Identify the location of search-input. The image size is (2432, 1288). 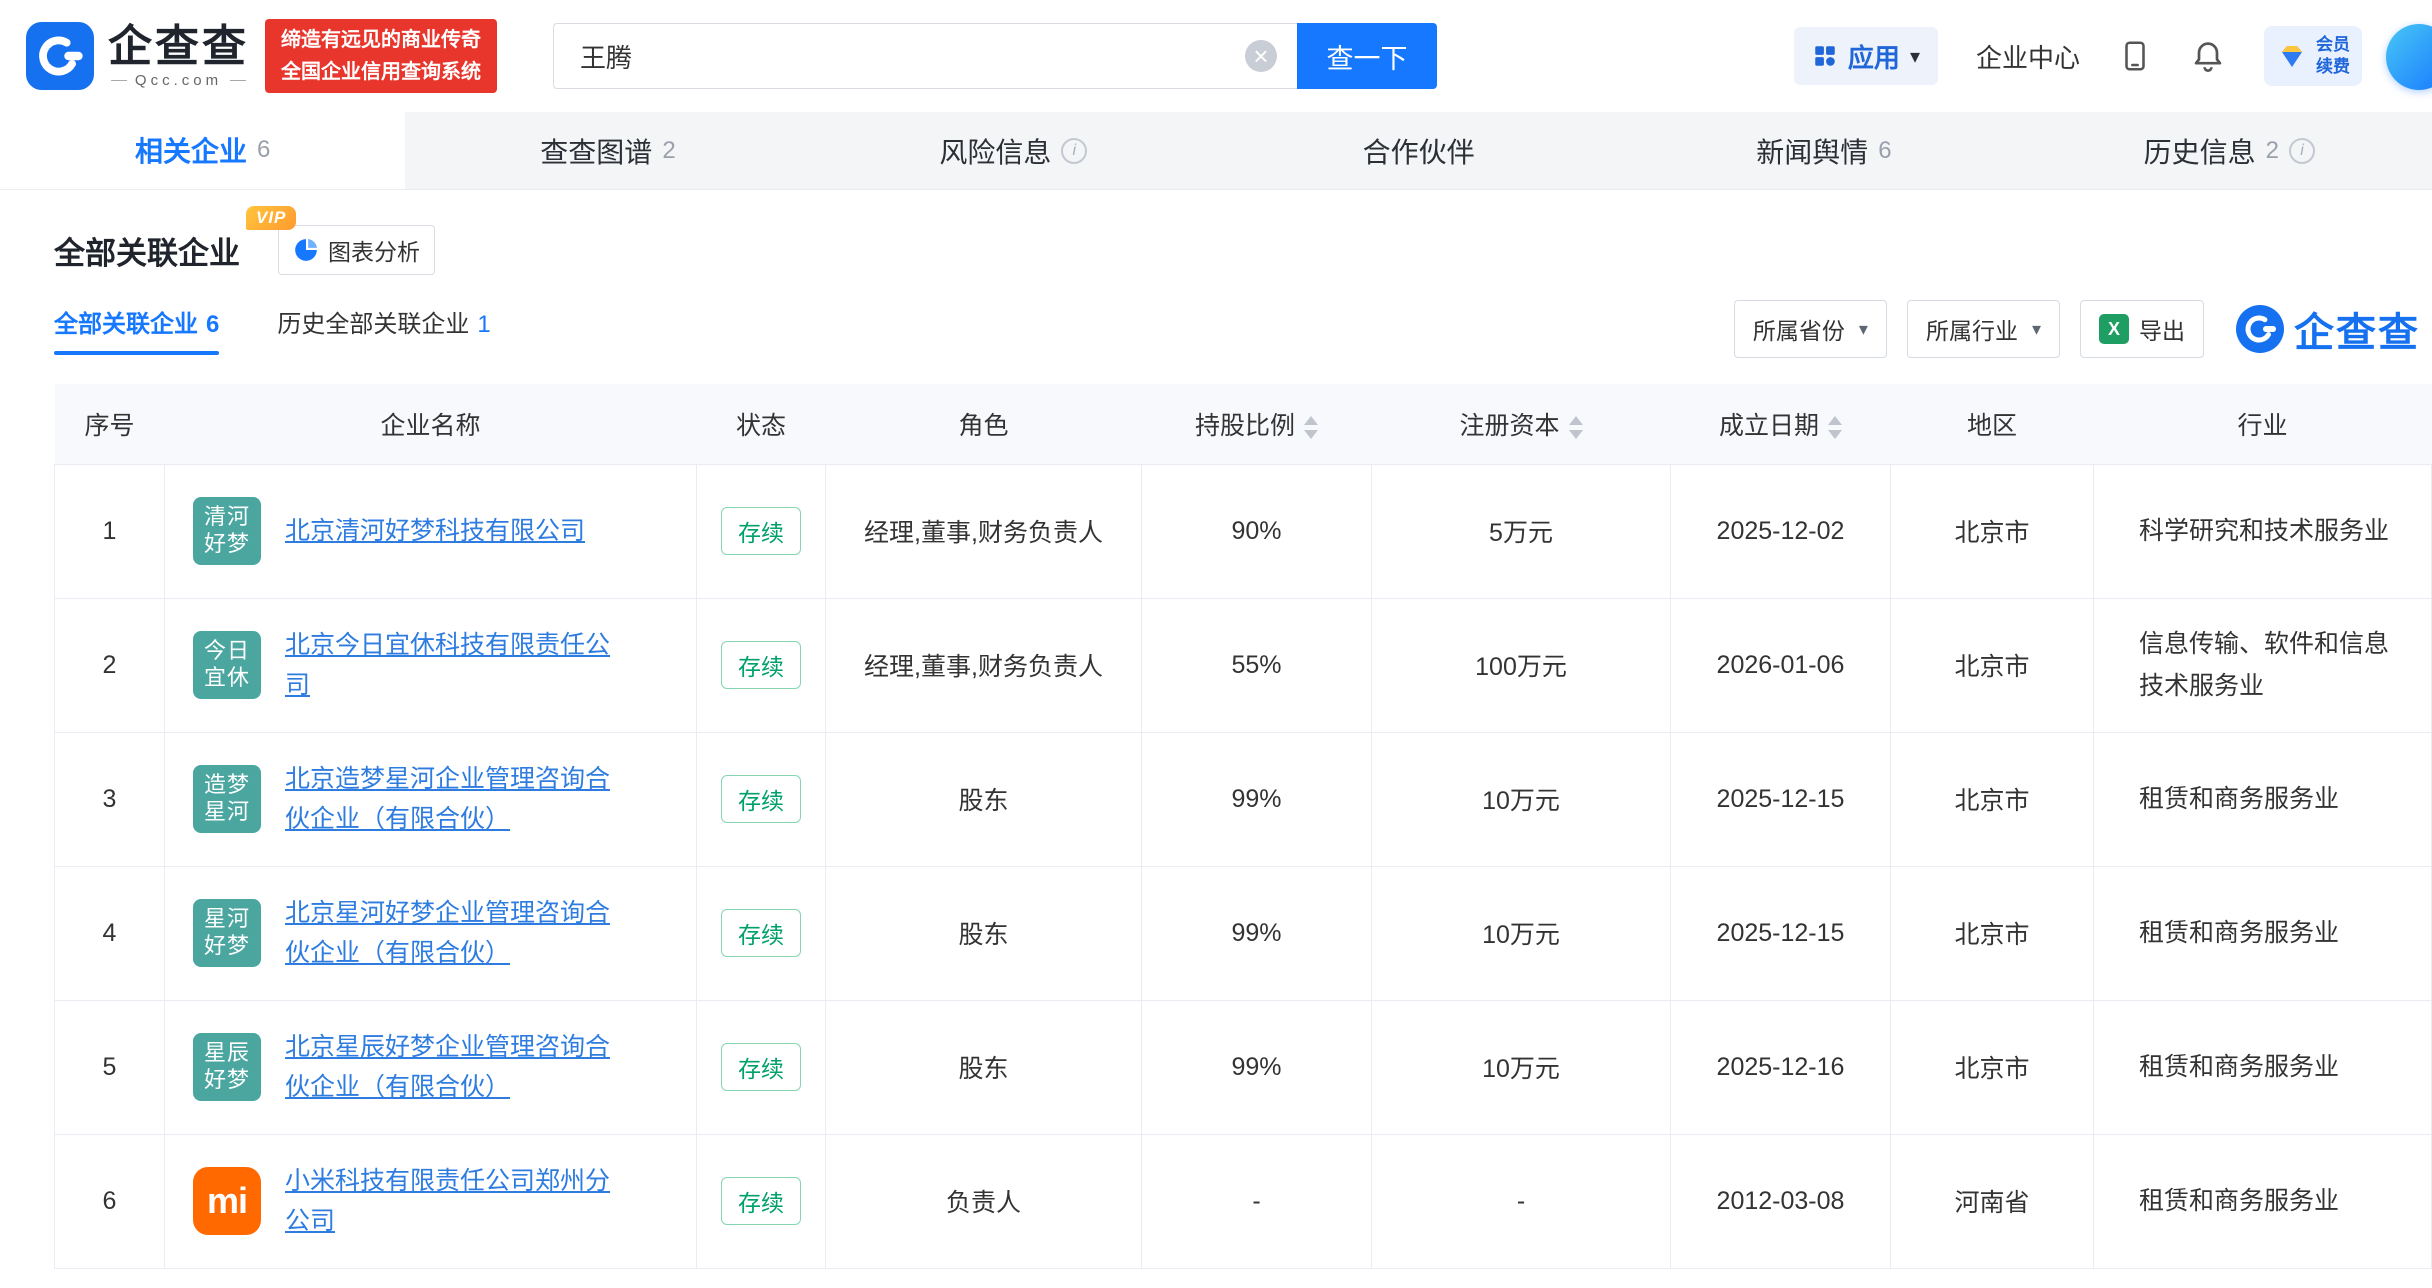
(925, 56).